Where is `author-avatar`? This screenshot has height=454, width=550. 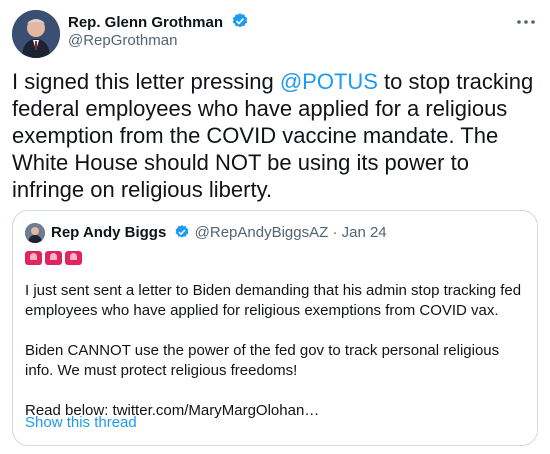
author-avatar is located at coordinates (36, 34).